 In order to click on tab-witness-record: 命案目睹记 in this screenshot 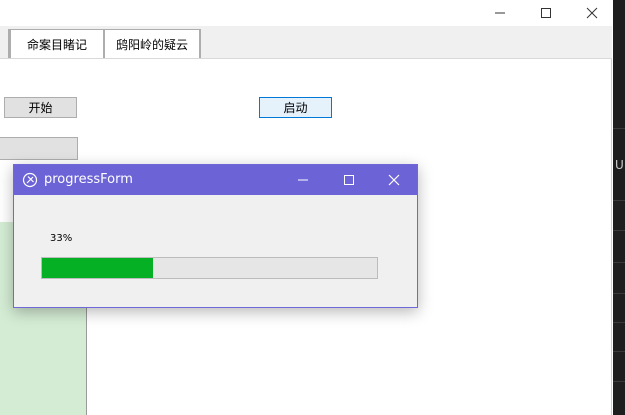, I will do `click(57, 43)`.